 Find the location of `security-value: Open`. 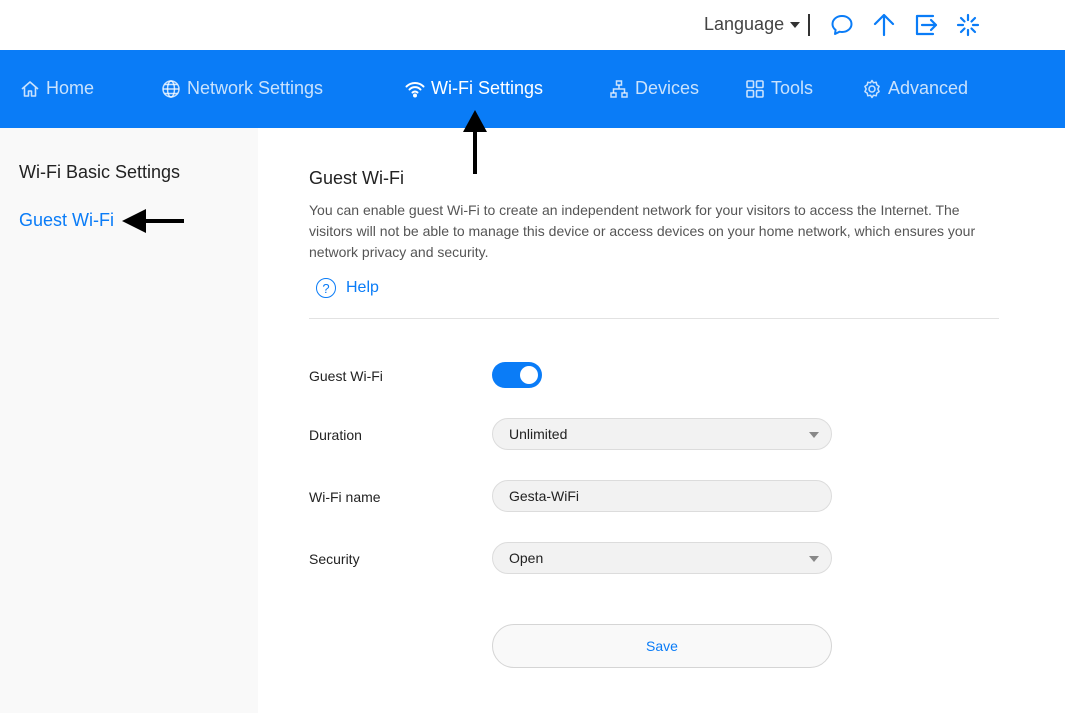

security-value: Open is located at coordinates (526, 558).